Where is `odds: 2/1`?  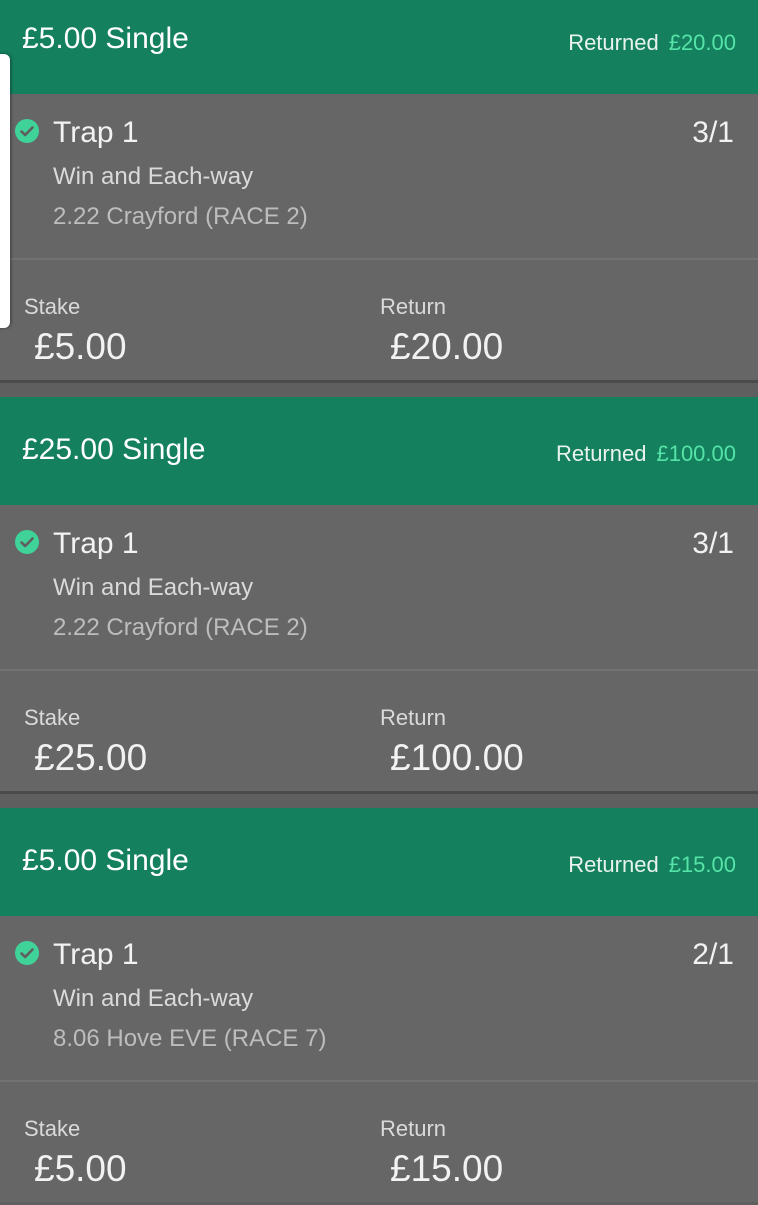
odds: 2/1 is located at coordinates (713, 954).